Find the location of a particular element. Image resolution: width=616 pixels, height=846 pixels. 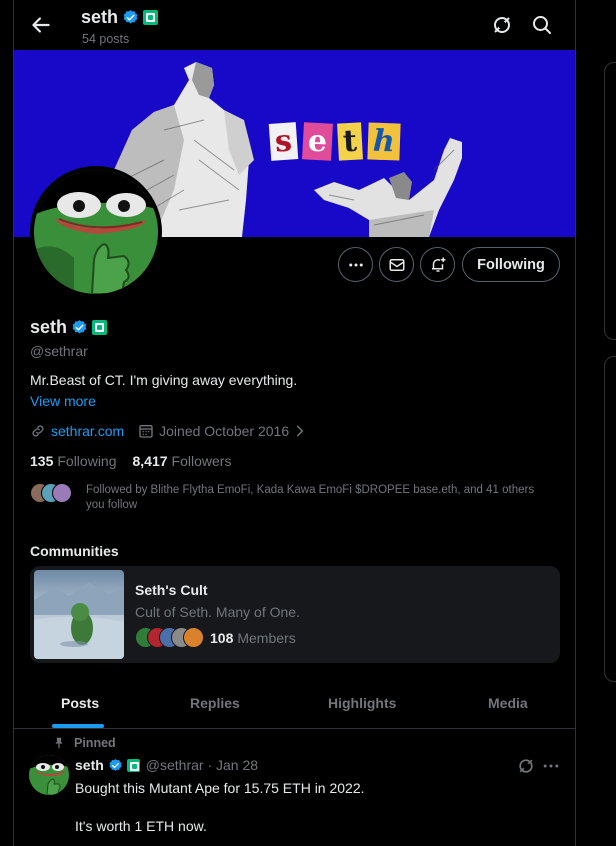

tab-media: Media is located at coordinates (508, 703).